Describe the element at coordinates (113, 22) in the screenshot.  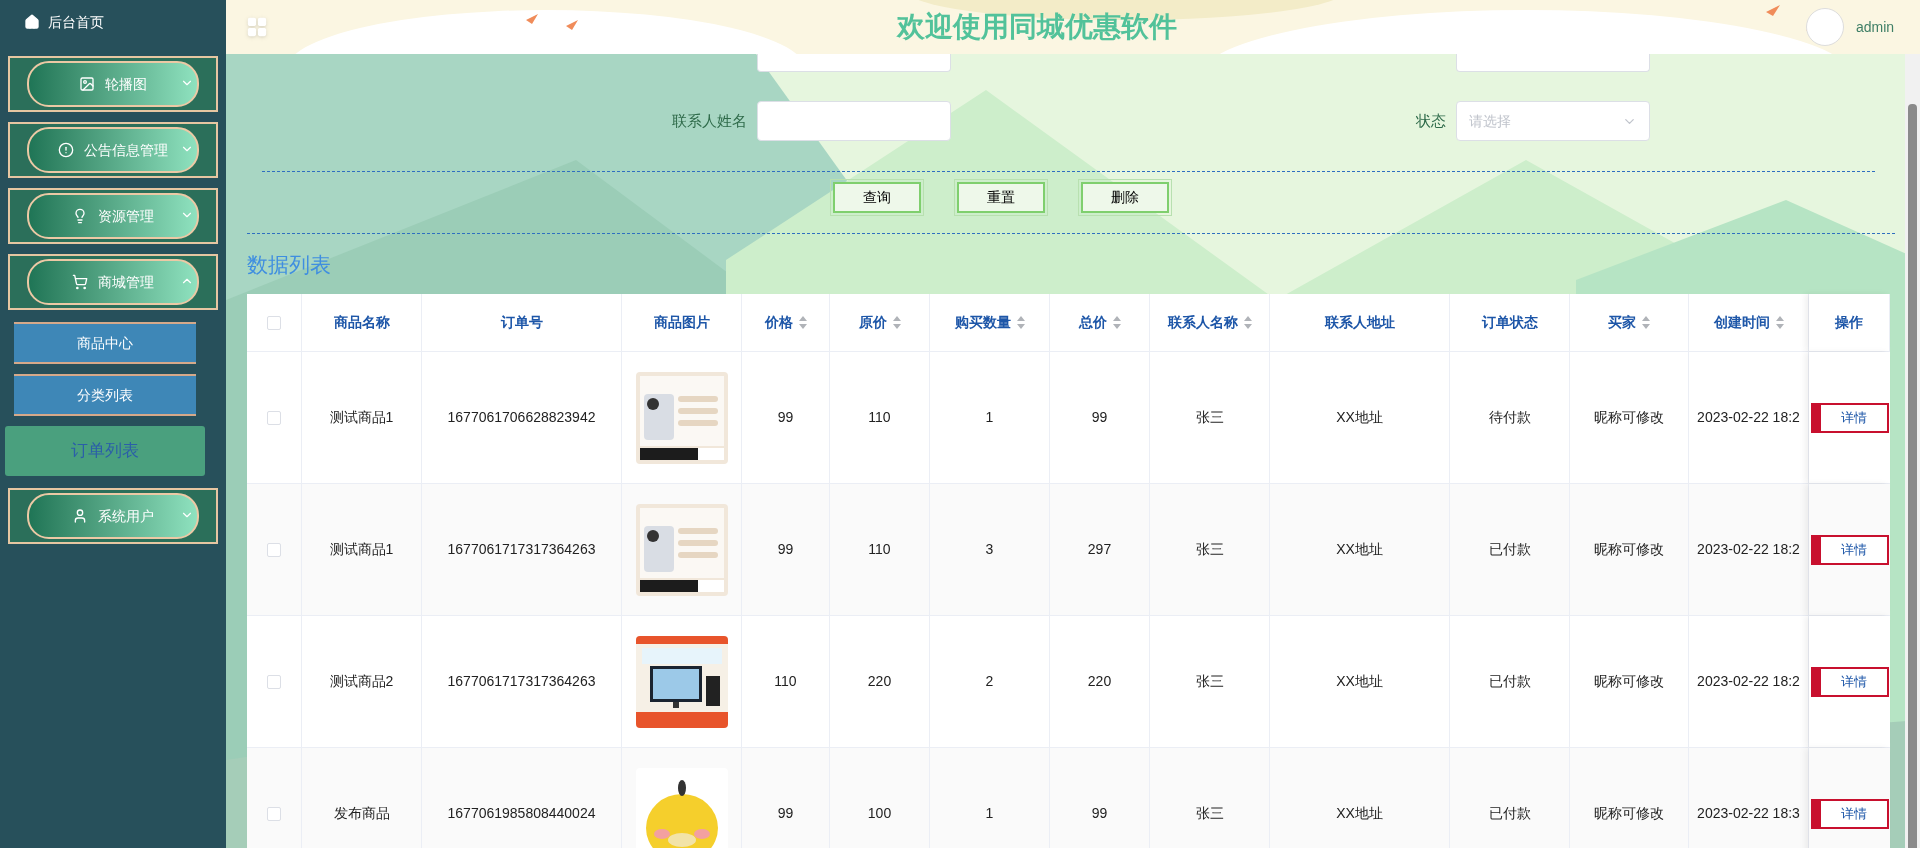
I see `home-link: 后台首页` at that location.